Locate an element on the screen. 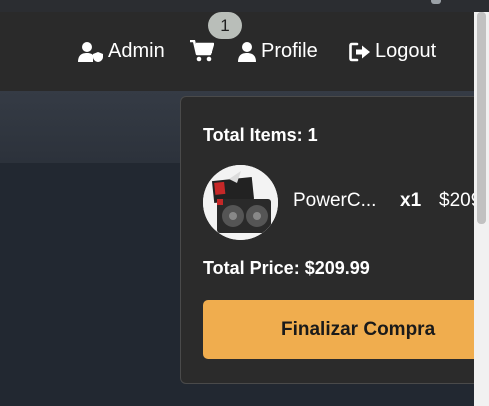  cart-total-items: Total Items: 1 is located at coordinates (260, 135).